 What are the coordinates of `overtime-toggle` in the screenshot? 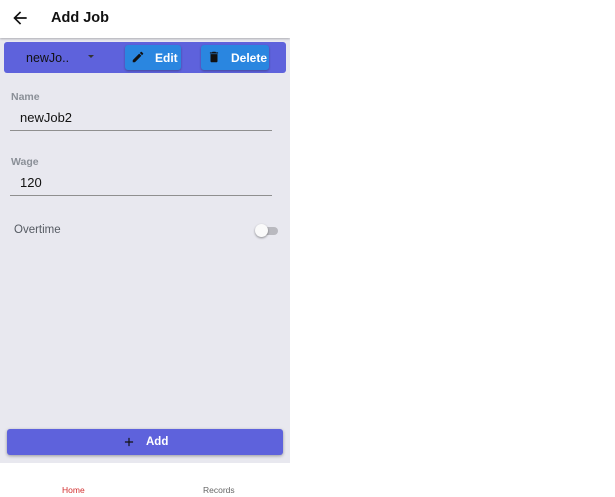 It's located at (267, 231).